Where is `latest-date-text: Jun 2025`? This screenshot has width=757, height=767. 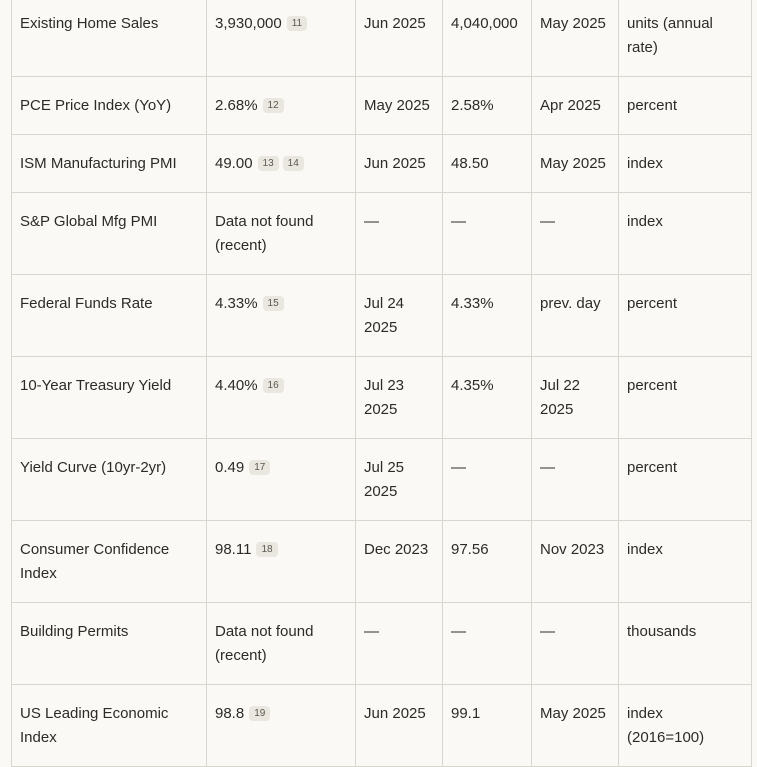 latest-date-text: Jun 2025 is located at coordinates (395, 163).